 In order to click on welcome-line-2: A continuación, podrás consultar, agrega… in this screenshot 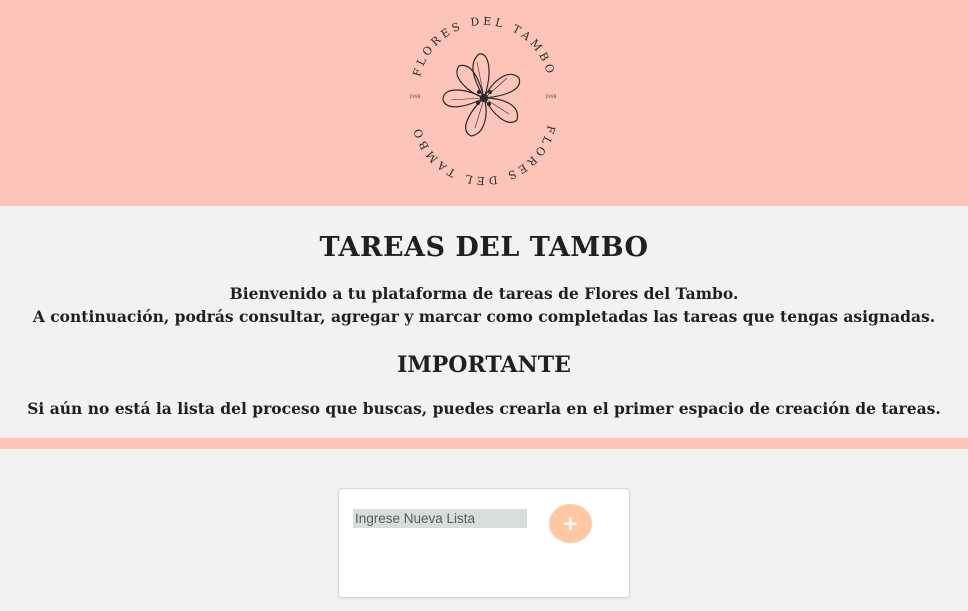, I will do `click(484, 316)`.